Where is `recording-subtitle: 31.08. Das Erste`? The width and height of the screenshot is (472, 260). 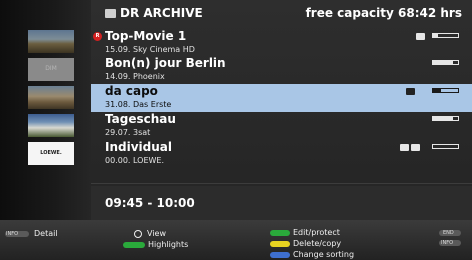
recording-subtitle: 31.08. Das Erste is located at coordinates (138, 104).